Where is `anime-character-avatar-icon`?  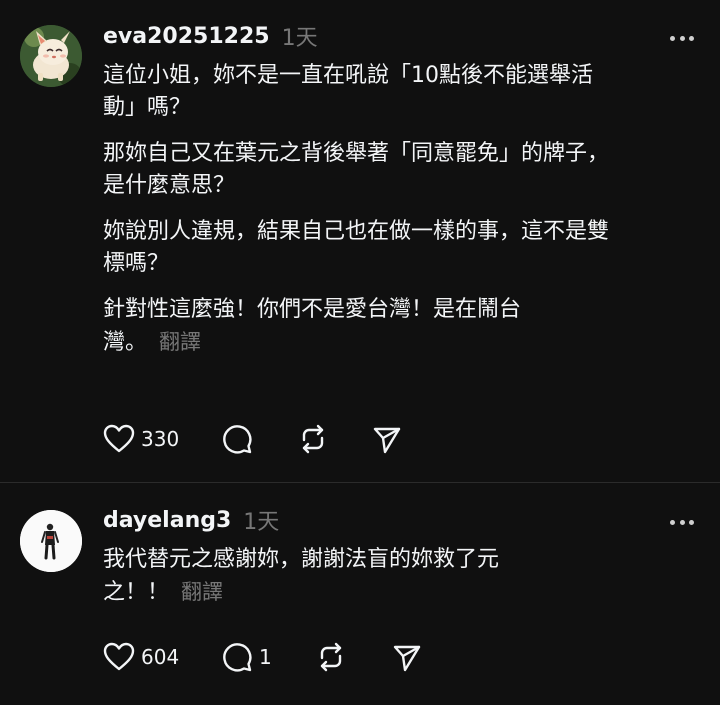
anime-character-avatar-icon is located at coordinates (51, 56).